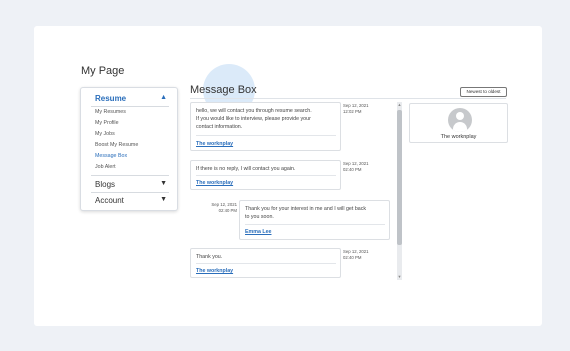 Image resolution: width=570 pixels, height=351 pixels. What do you see at coordinates (460, 120) in the screenshot?
I see `user-avatar-icon` at bounding box center [460, 120].